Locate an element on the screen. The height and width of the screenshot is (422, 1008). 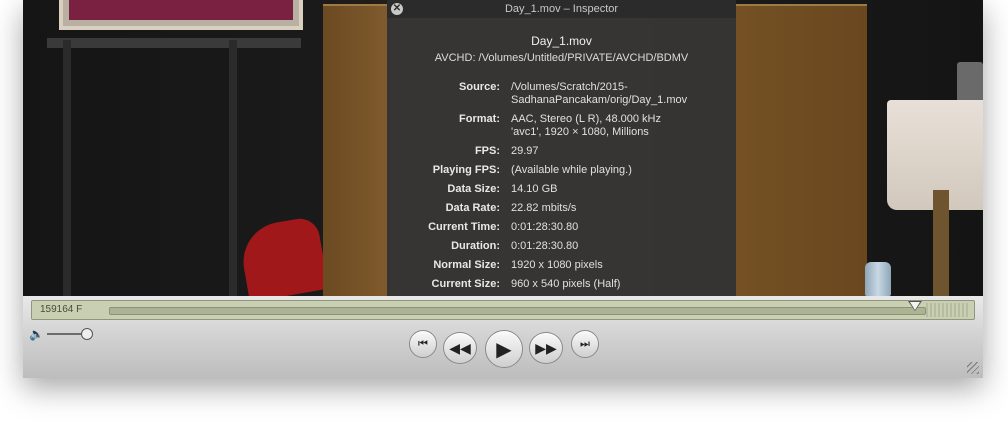
go-to-start-icon: ⏮ is located at coordinates (423, 343).